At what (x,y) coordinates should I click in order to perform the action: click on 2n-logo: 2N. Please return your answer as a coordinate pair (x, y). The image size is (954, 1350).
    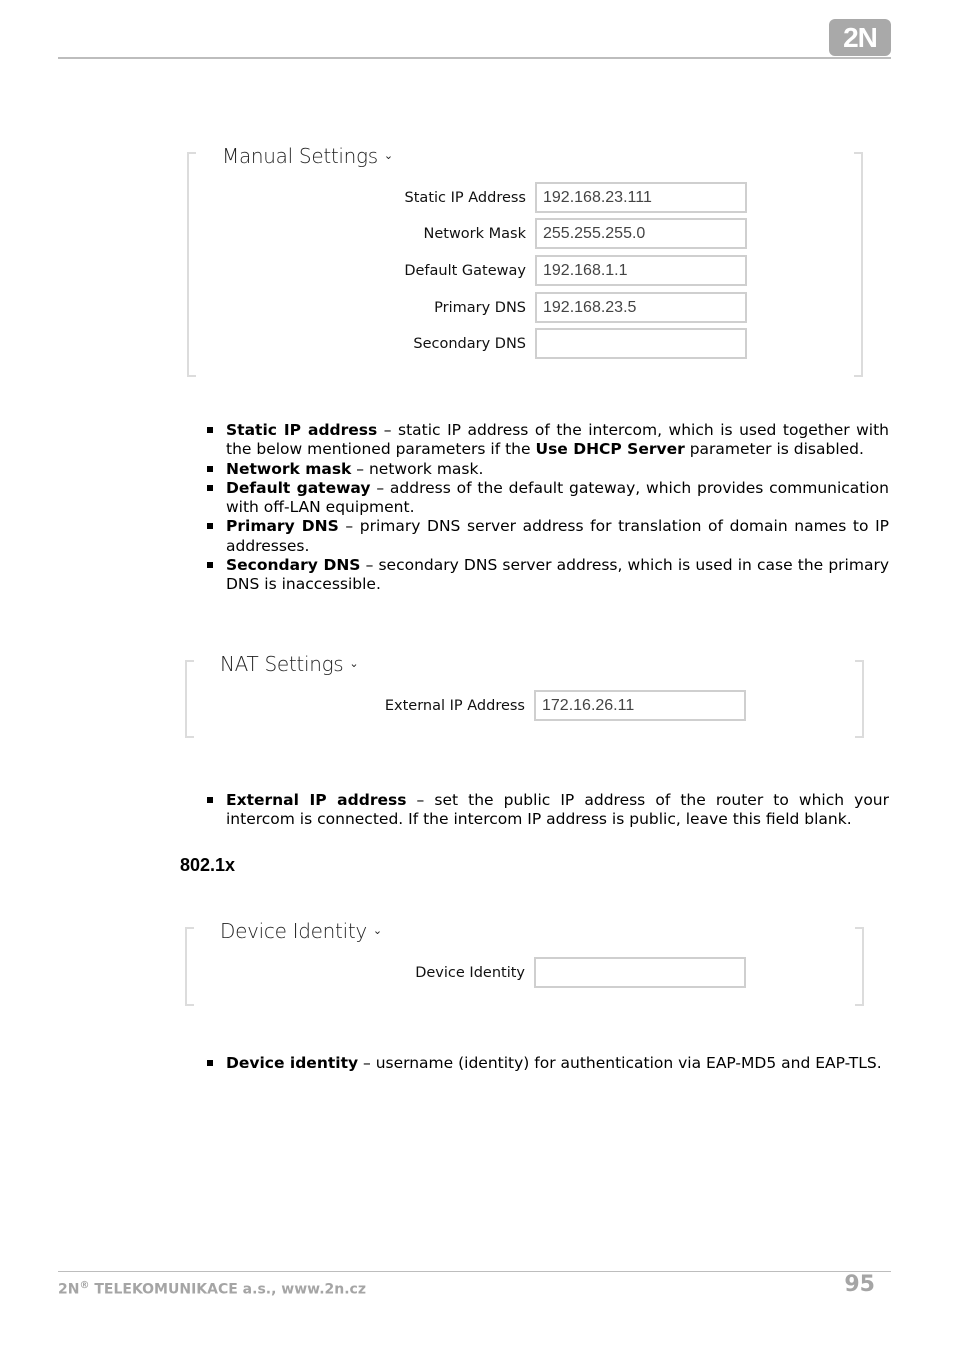
    Looking at the image, I should click on (860, 37).